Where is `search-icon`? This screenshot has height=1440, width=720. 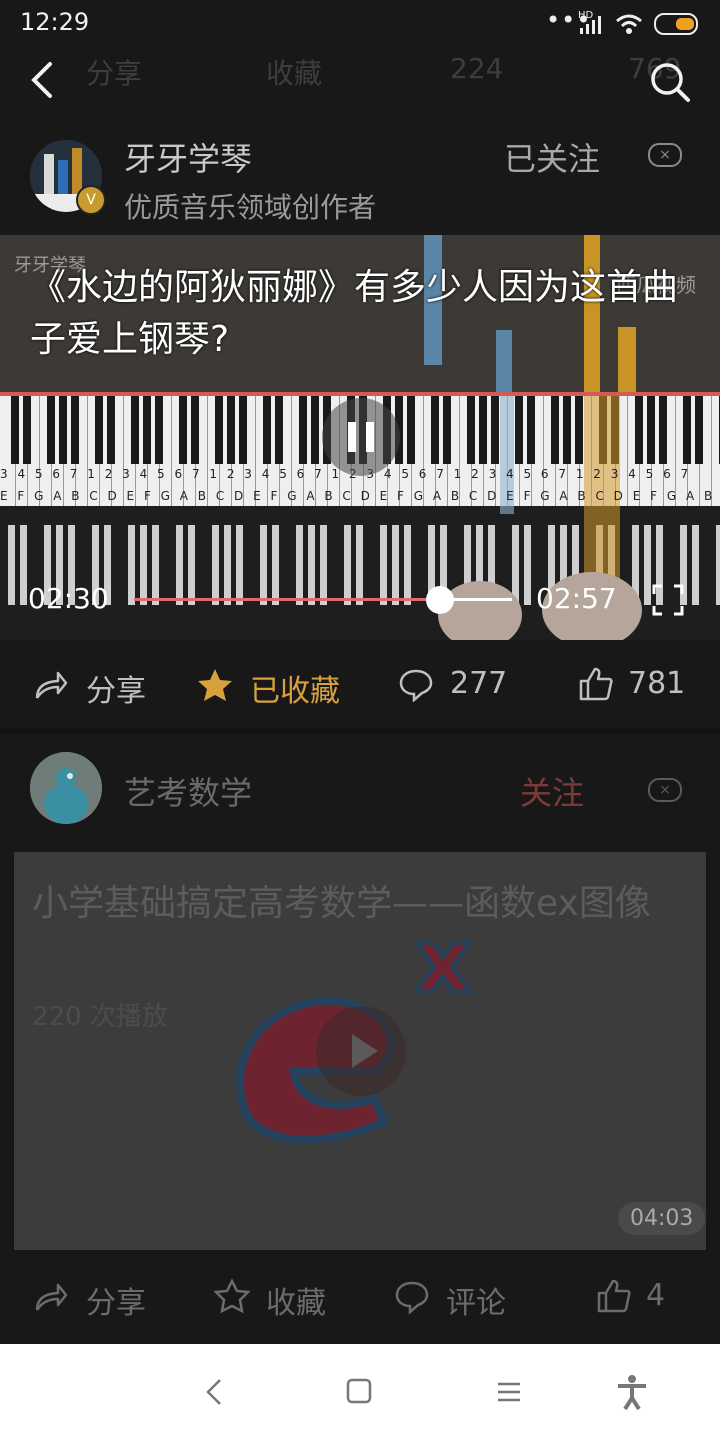 search-icon is located at coordinates (670, 82).